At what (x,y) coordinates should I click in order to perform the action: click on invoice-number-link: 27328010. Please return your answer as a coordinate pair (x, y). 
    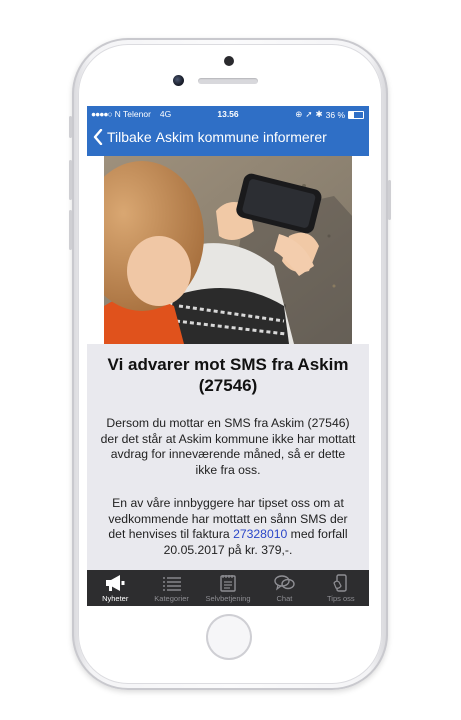
    Looking at the image, I should click on (260, 534).